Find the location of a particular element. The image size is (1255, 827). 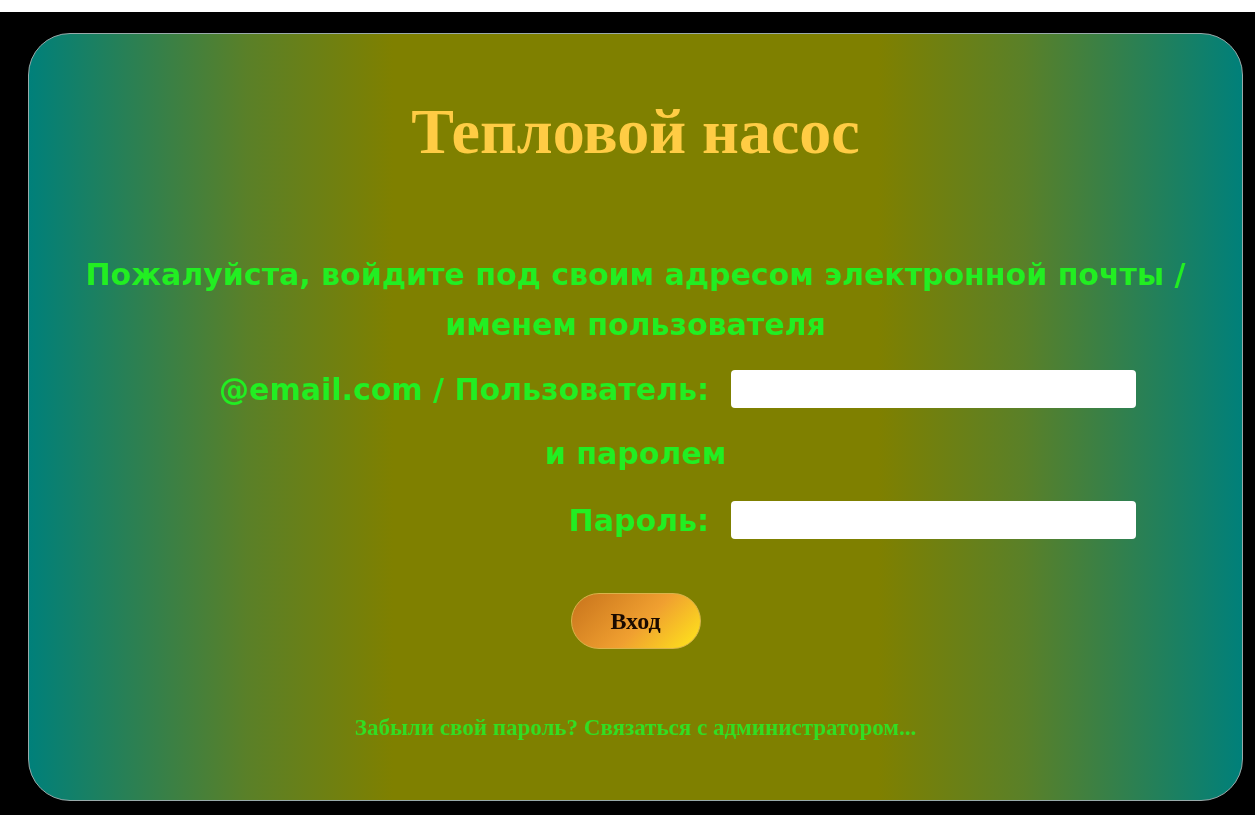

username-field is located at coordinates (933, 389).